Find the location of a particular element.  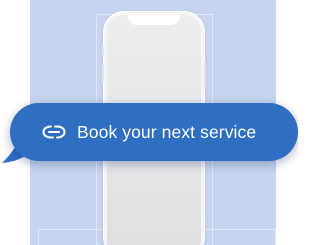

book-service-label: Book your next service is located at coordinates (167, 131).